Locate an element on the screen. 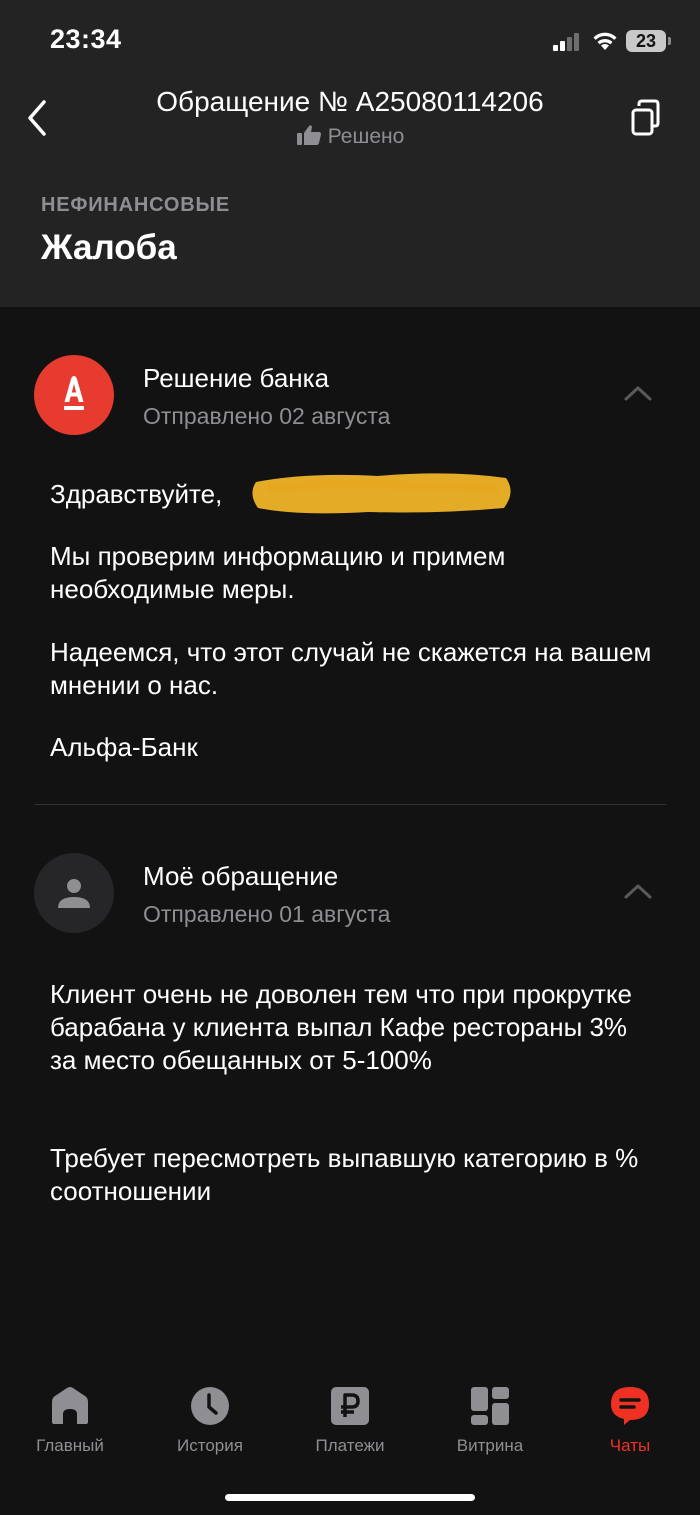 Image resolution: width=700 pixels, height=1515 pixels. person-icon is located at coordinates (74, 893).